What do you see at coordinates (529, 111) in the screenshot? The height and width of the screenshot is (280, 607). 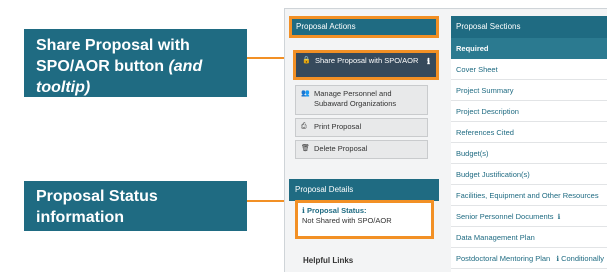 I see `section-project-description: Project Description` at bounding box center [529, 111].